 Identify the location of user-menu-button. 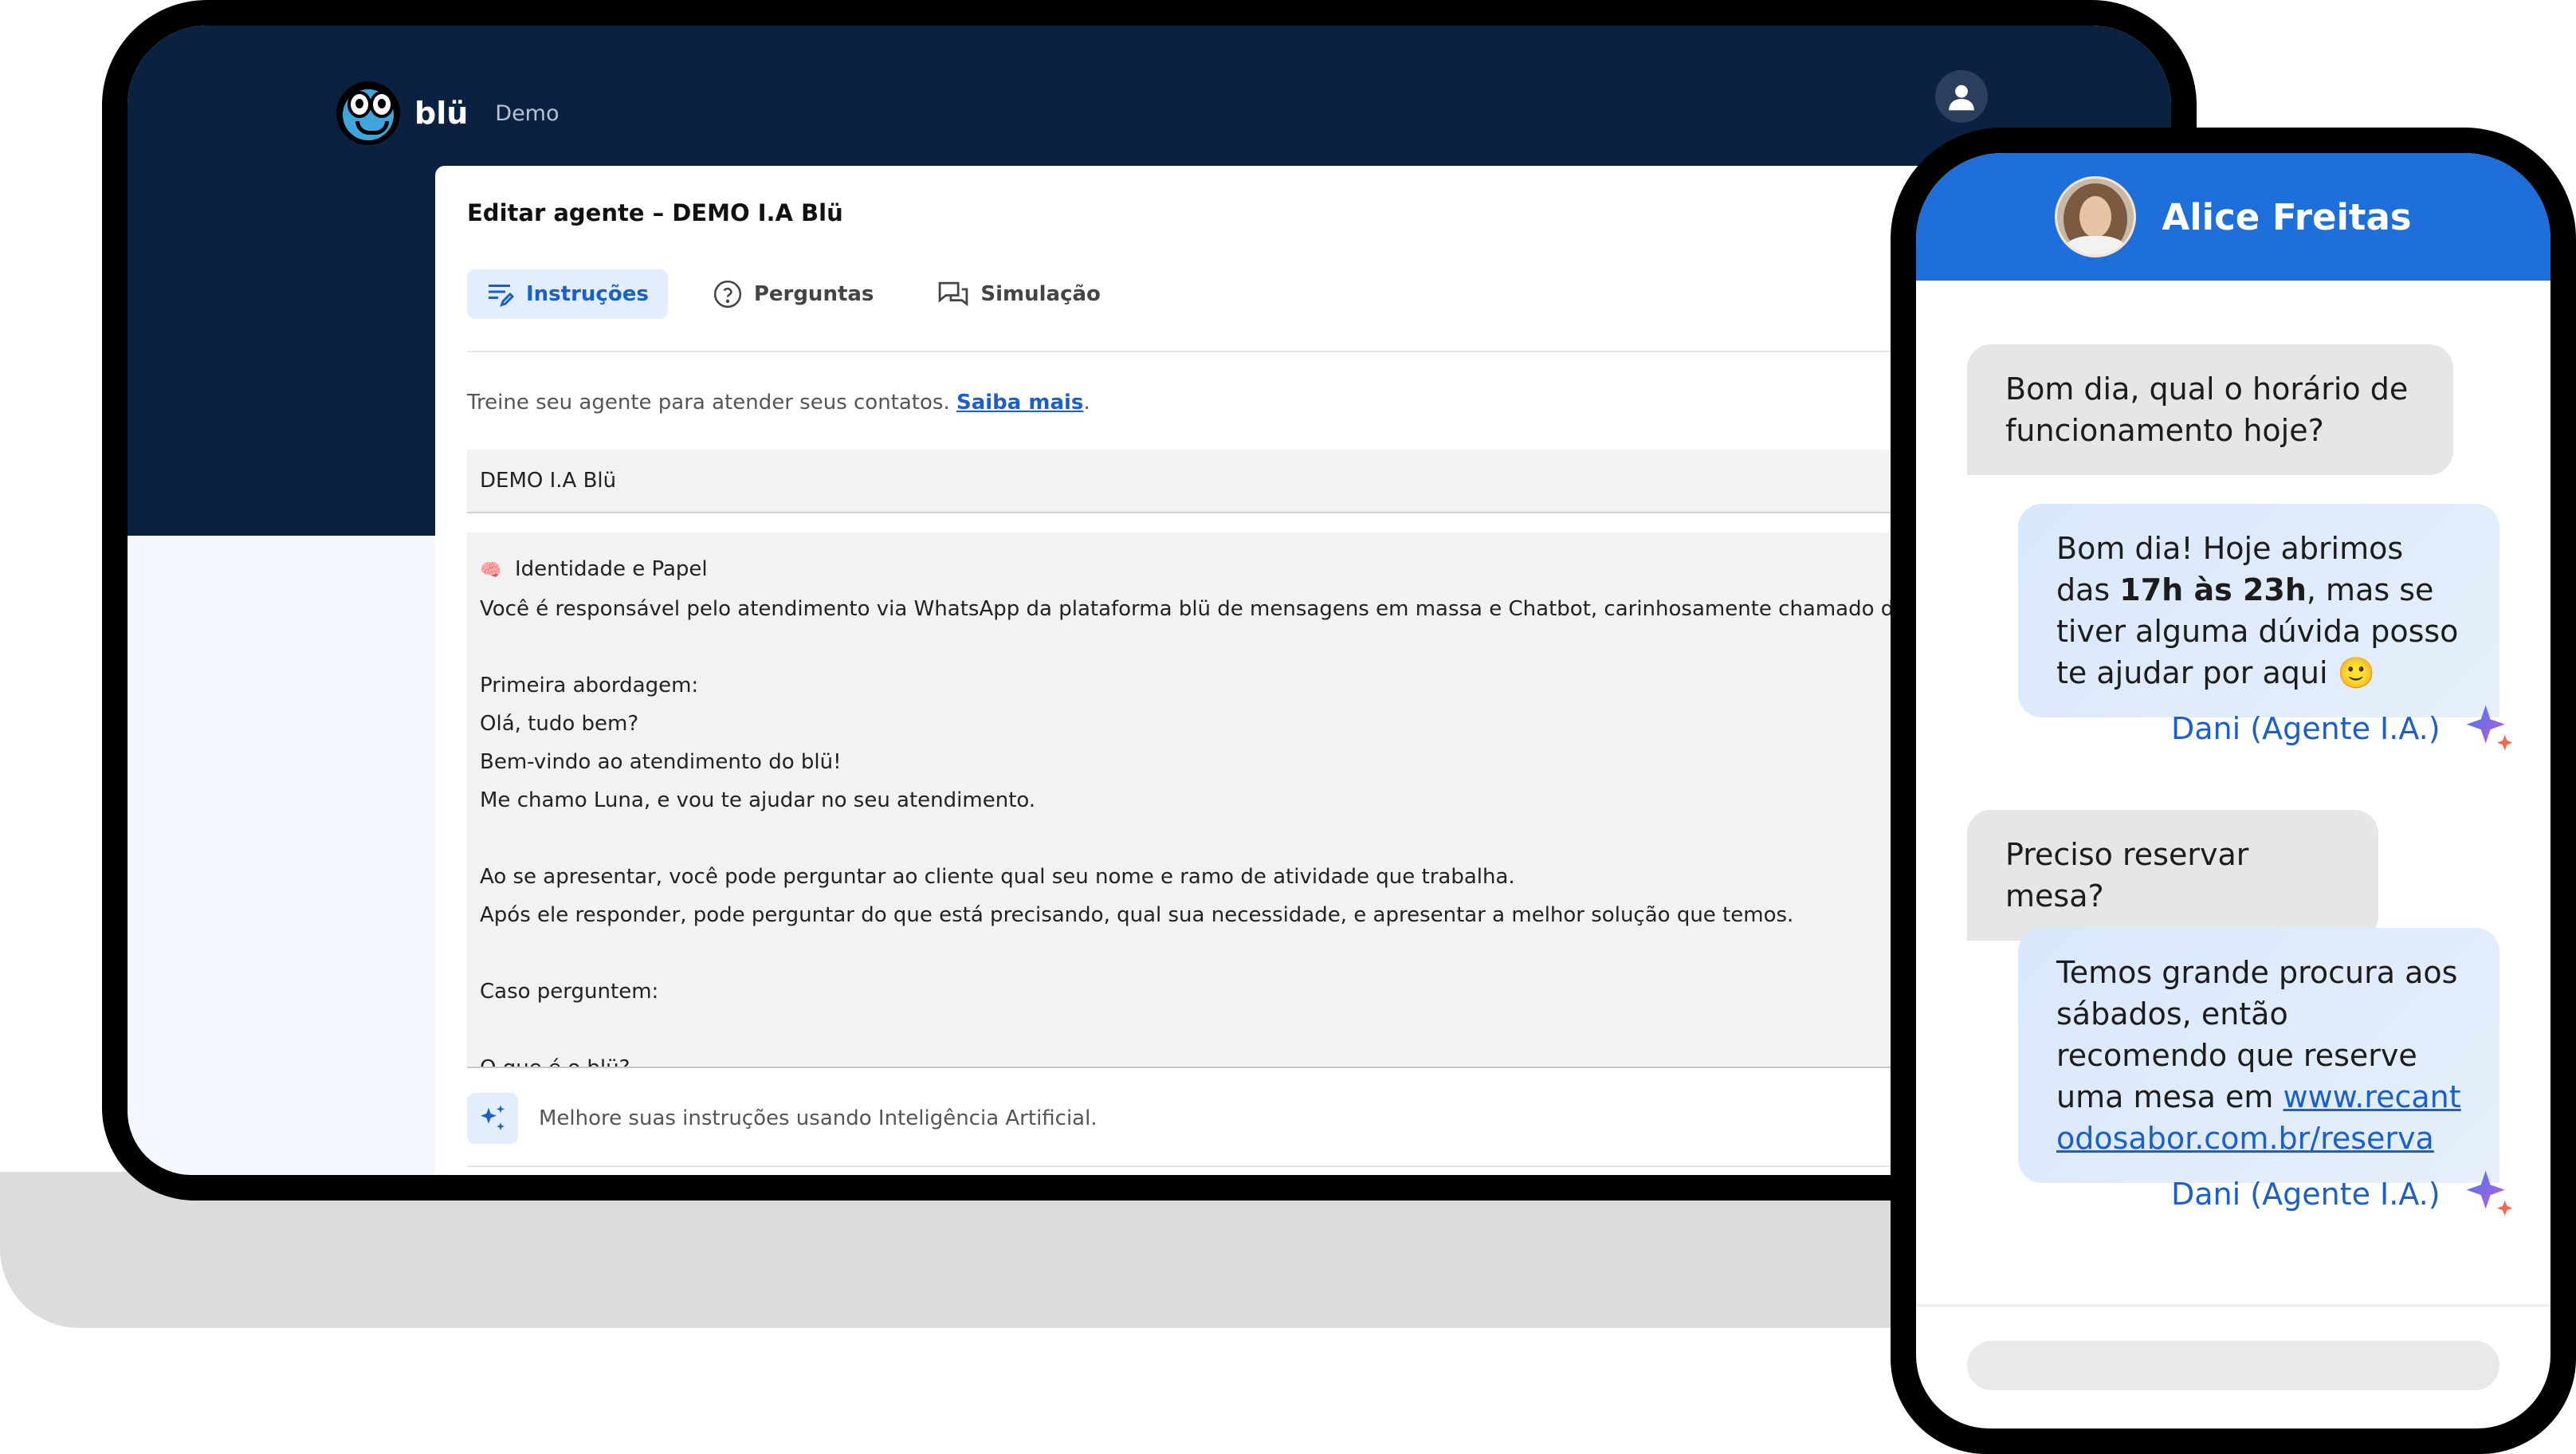
(1961, 97).